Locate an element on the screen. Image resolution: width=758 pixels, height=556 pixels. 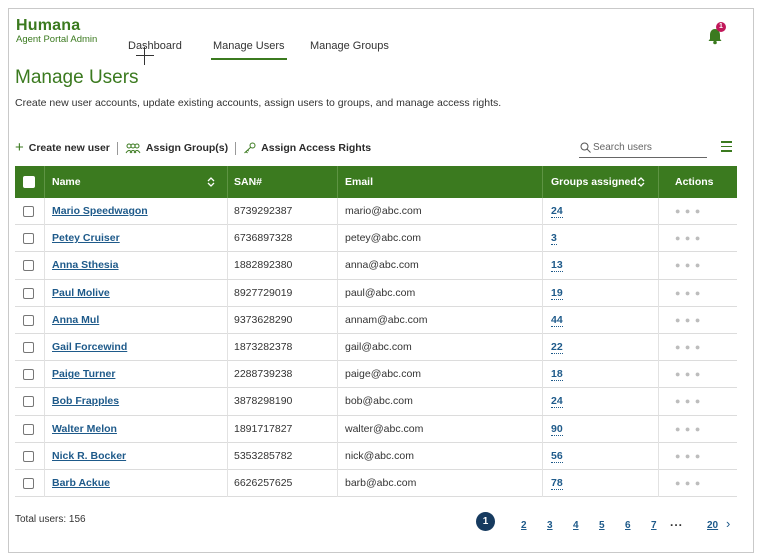
user-name-link: Paige Turner is located at coordinates (83, 374).